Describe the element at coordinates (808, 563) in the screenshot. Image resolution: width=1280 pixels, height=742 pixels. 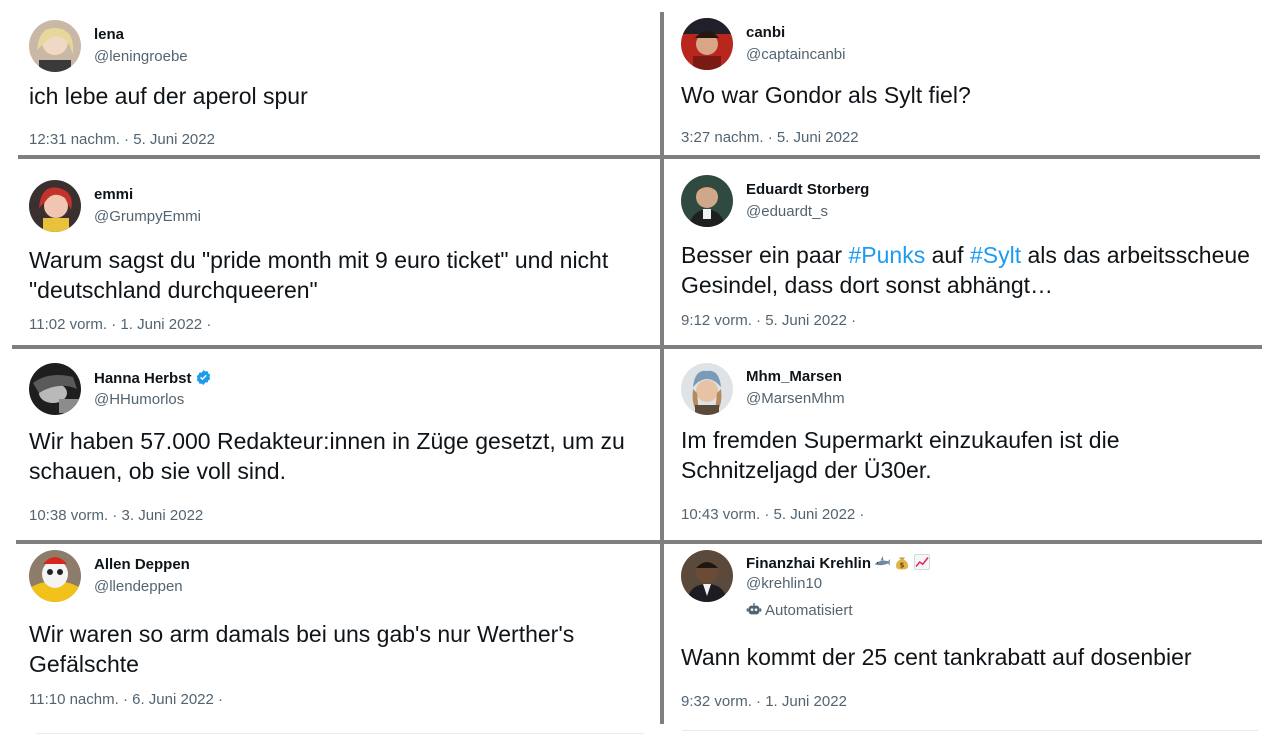
I see `display-name-text: Finanzhai Krehlin` at that location.